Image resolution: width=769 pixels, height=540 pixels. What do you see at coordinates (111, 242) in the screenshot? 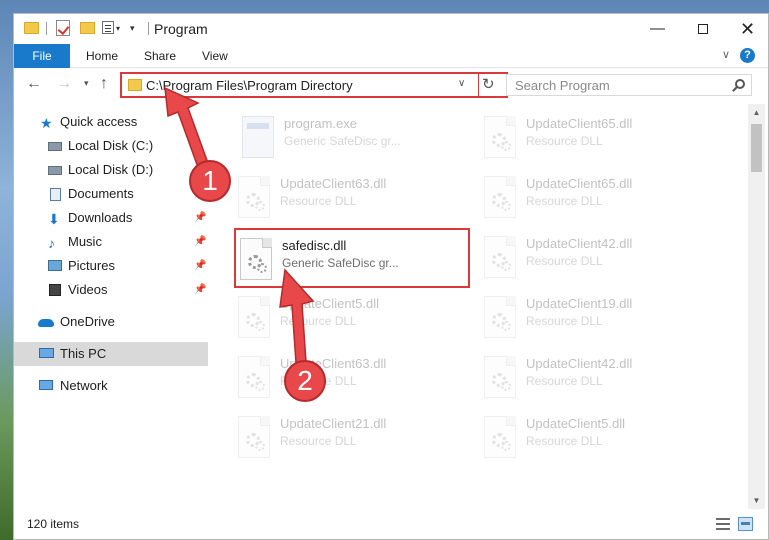
I see `sidebar-item-music: ♪ Music 📌` at bounding box center [111, 242].